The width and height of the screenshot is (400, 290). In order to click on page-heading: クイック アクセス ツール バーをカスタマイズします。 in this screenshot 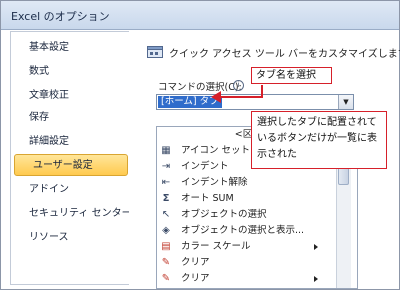, I will do `click(284, 54)`.